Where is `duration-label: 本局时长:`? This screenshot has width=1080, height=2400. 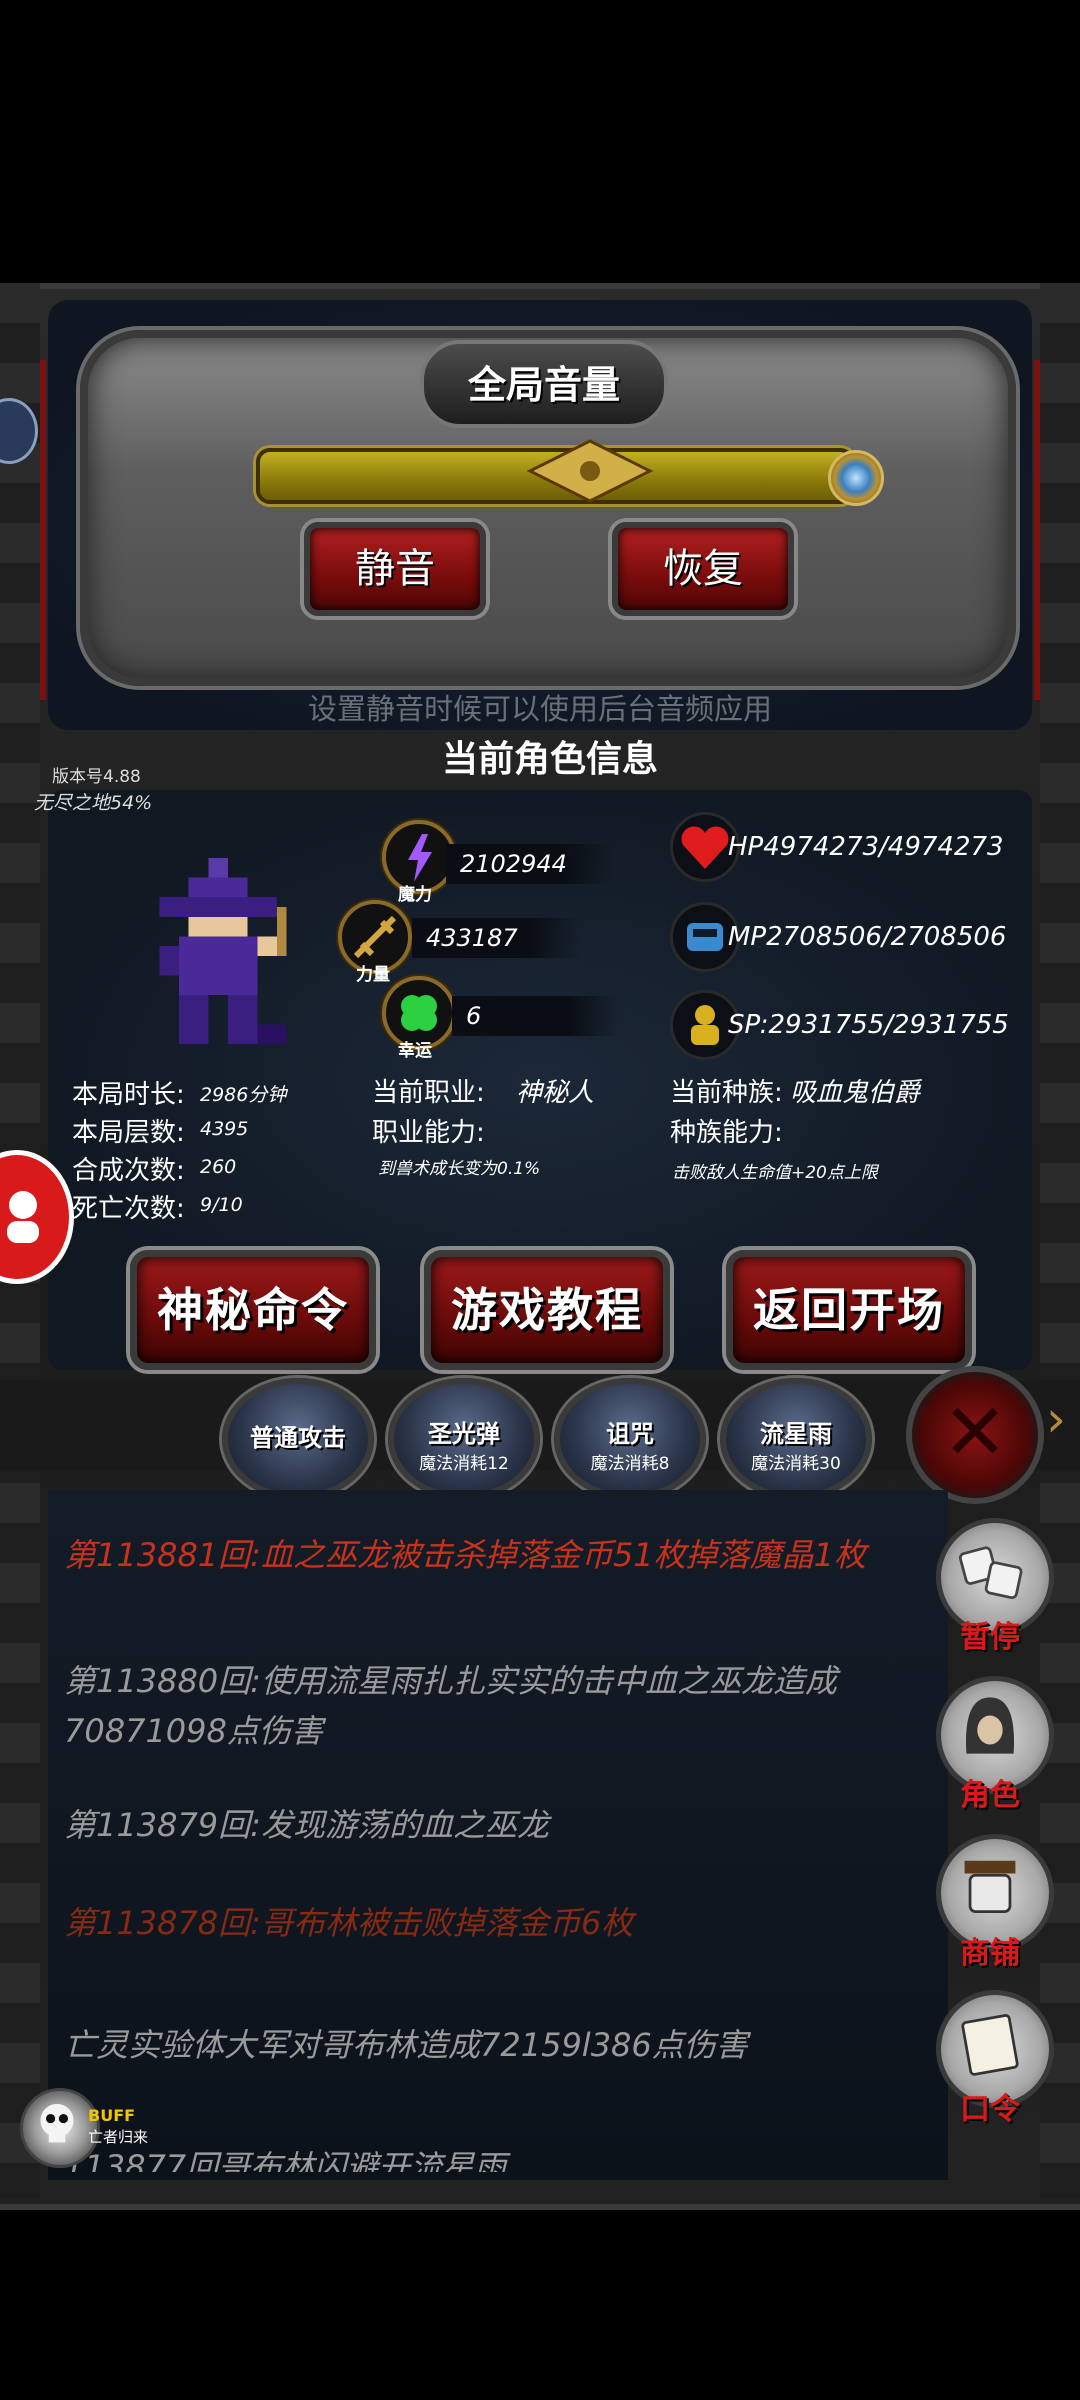
duration-label: 本局时长: is located at coordinates (128, 1095).